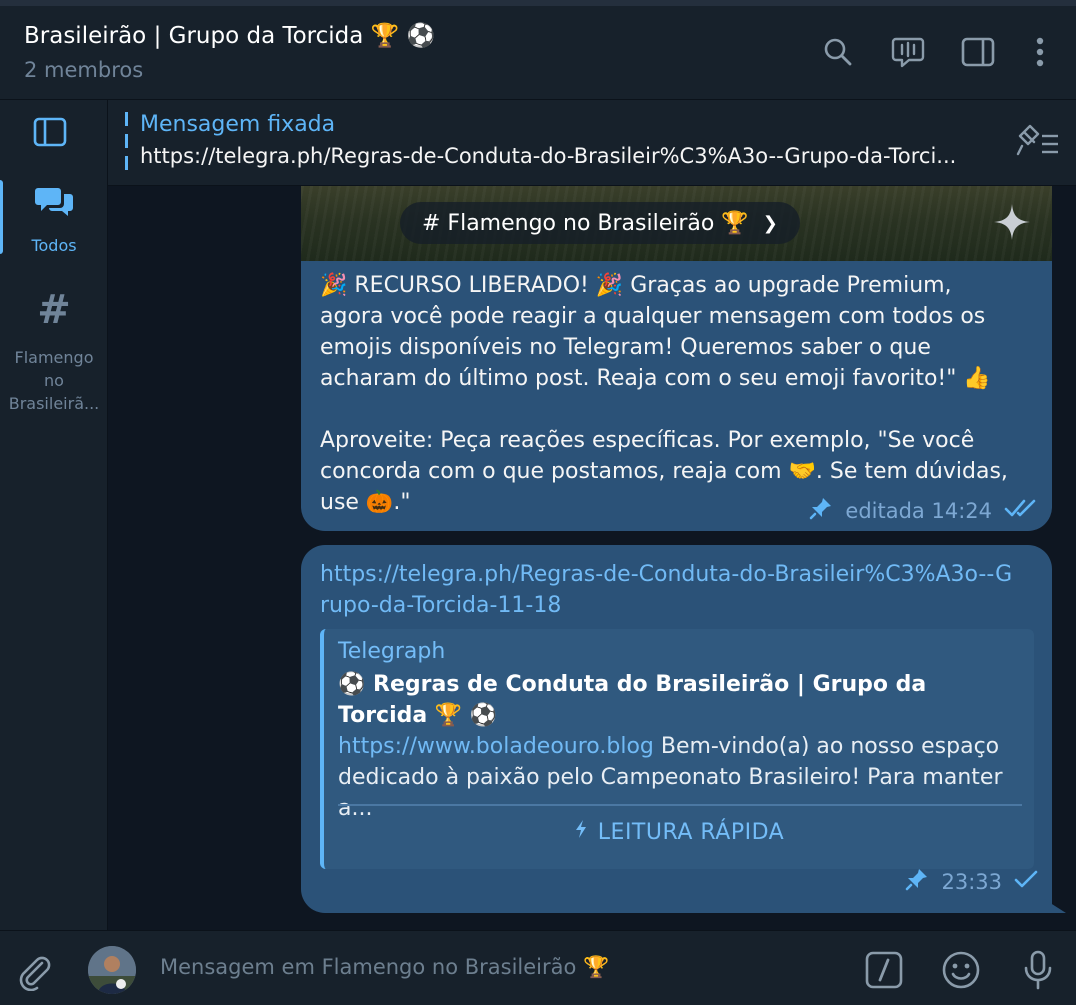 This screenshot has height=1005, width=1076. I want to click on folder-label: Todos, so click(54, 245).